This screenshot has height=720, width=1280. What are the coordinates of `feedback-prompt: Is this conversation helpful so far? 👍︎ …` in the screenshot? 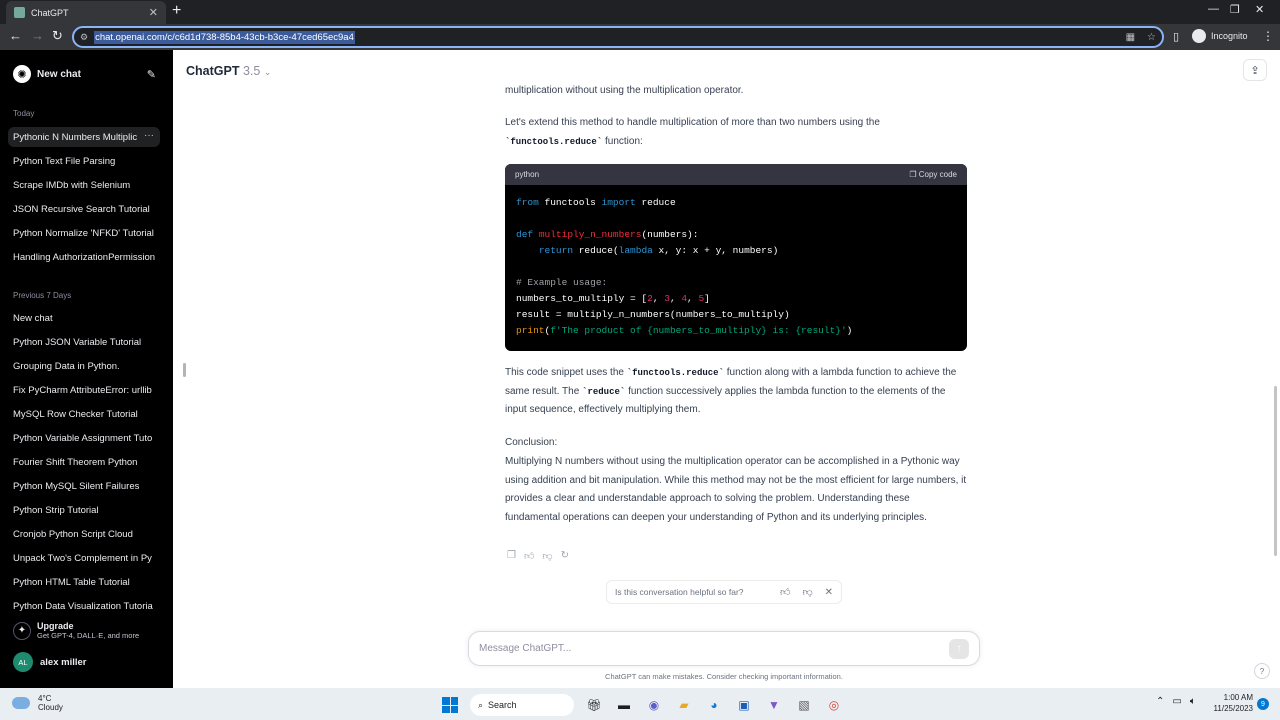 It's located at (724, 592).